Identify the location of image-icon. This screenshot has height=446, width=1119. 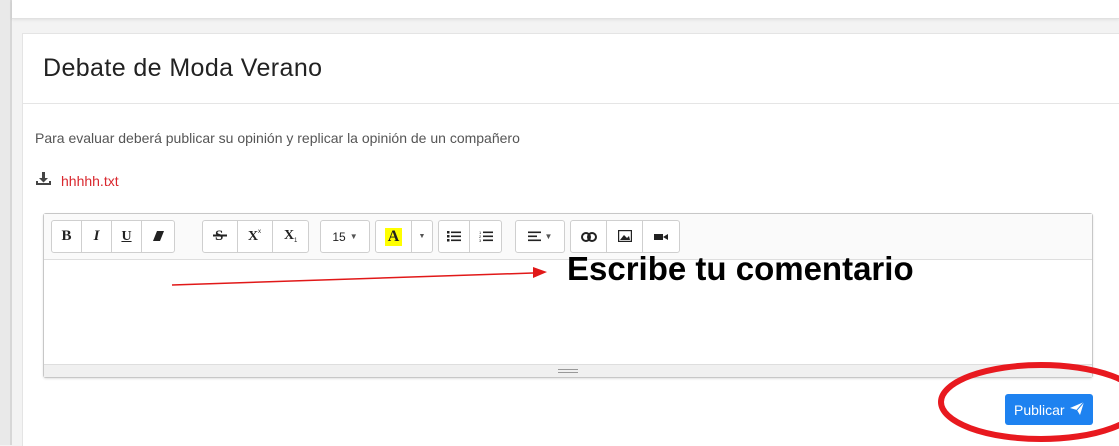
(624, 237).